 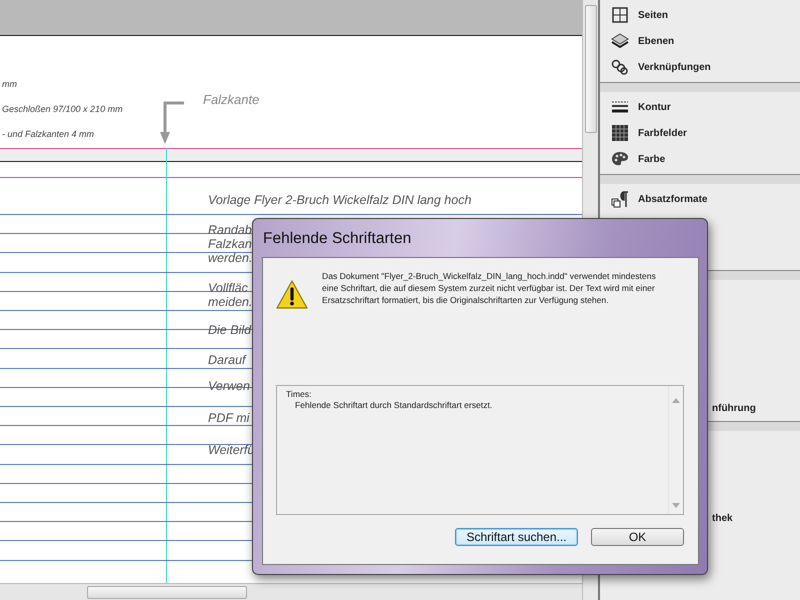 I want to click on spec-text: Geschloßen 97/100 x 210 mm, so click(x=62, y=109).